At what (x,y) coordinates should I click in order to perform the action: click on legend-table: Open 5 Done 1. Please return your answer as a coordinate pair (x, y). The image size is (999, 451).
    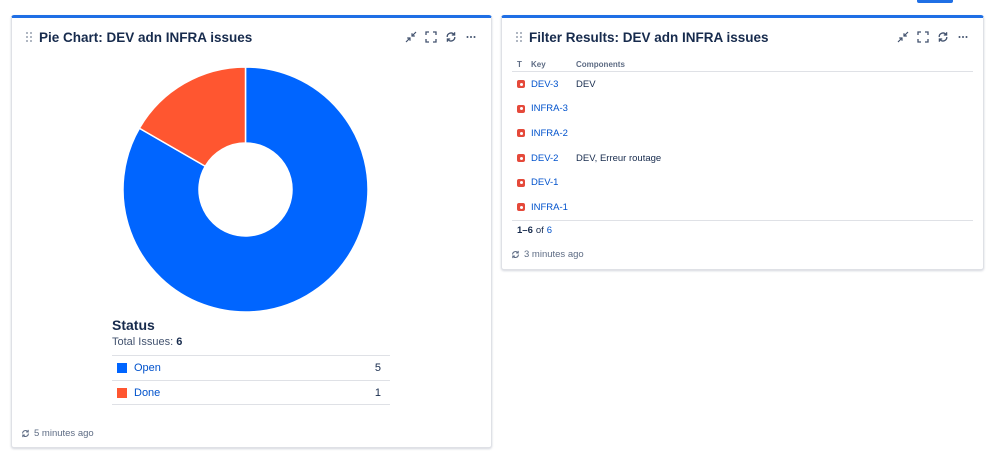
    Looking at the image, I should click on (251, 380).